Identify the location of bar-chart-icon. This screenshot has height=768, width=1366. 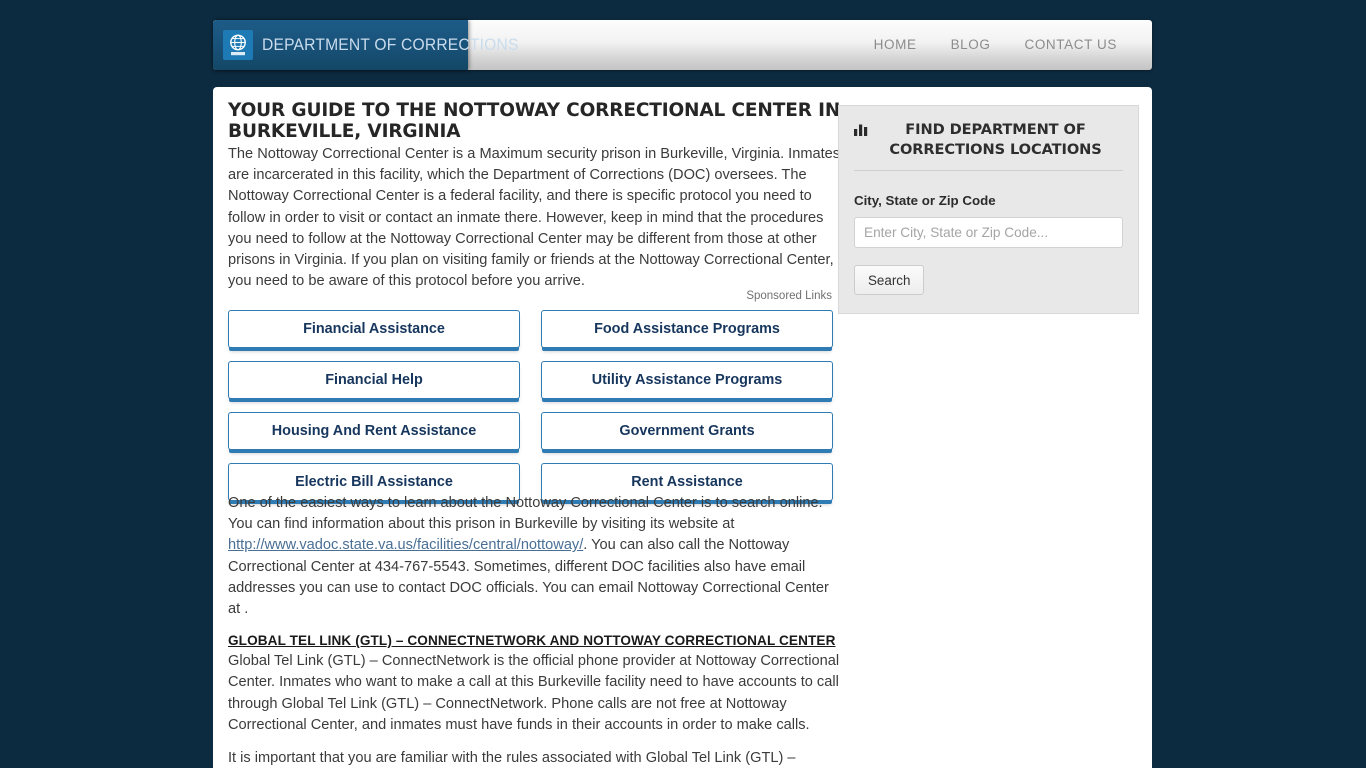
(861, 132).